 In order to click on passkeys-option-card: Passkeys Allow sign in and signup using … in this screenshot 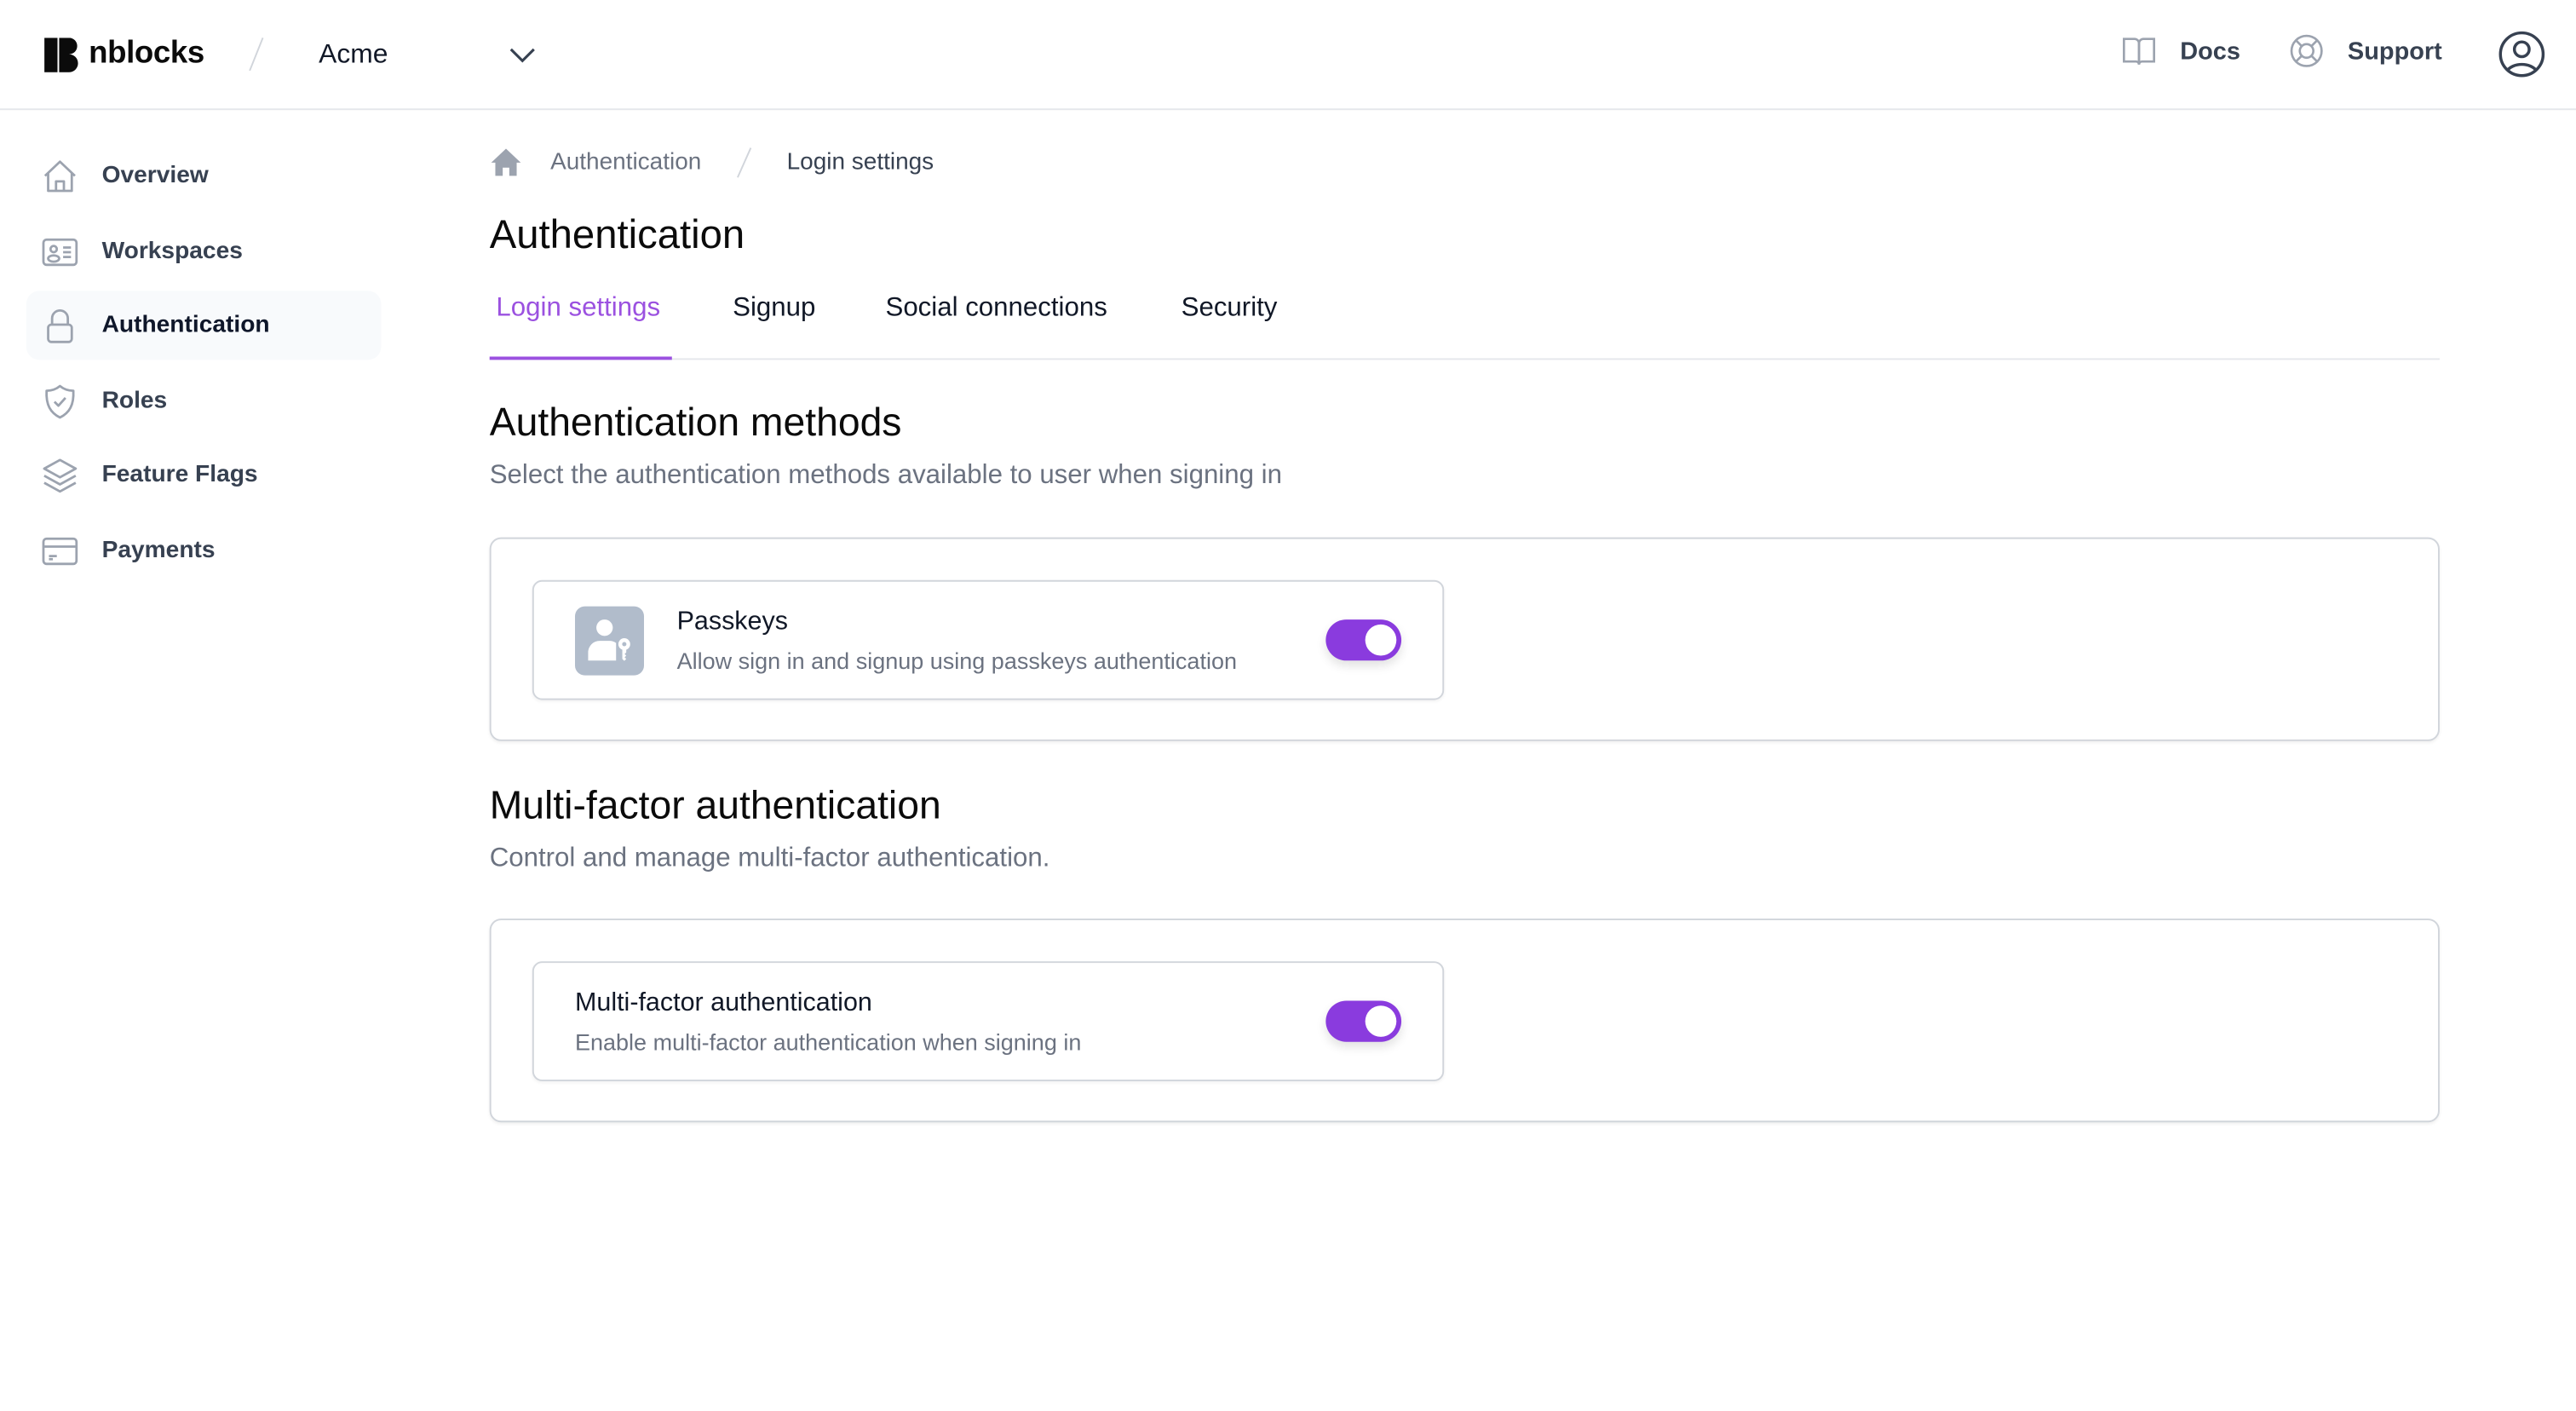, I will do `click(989, 639)`.